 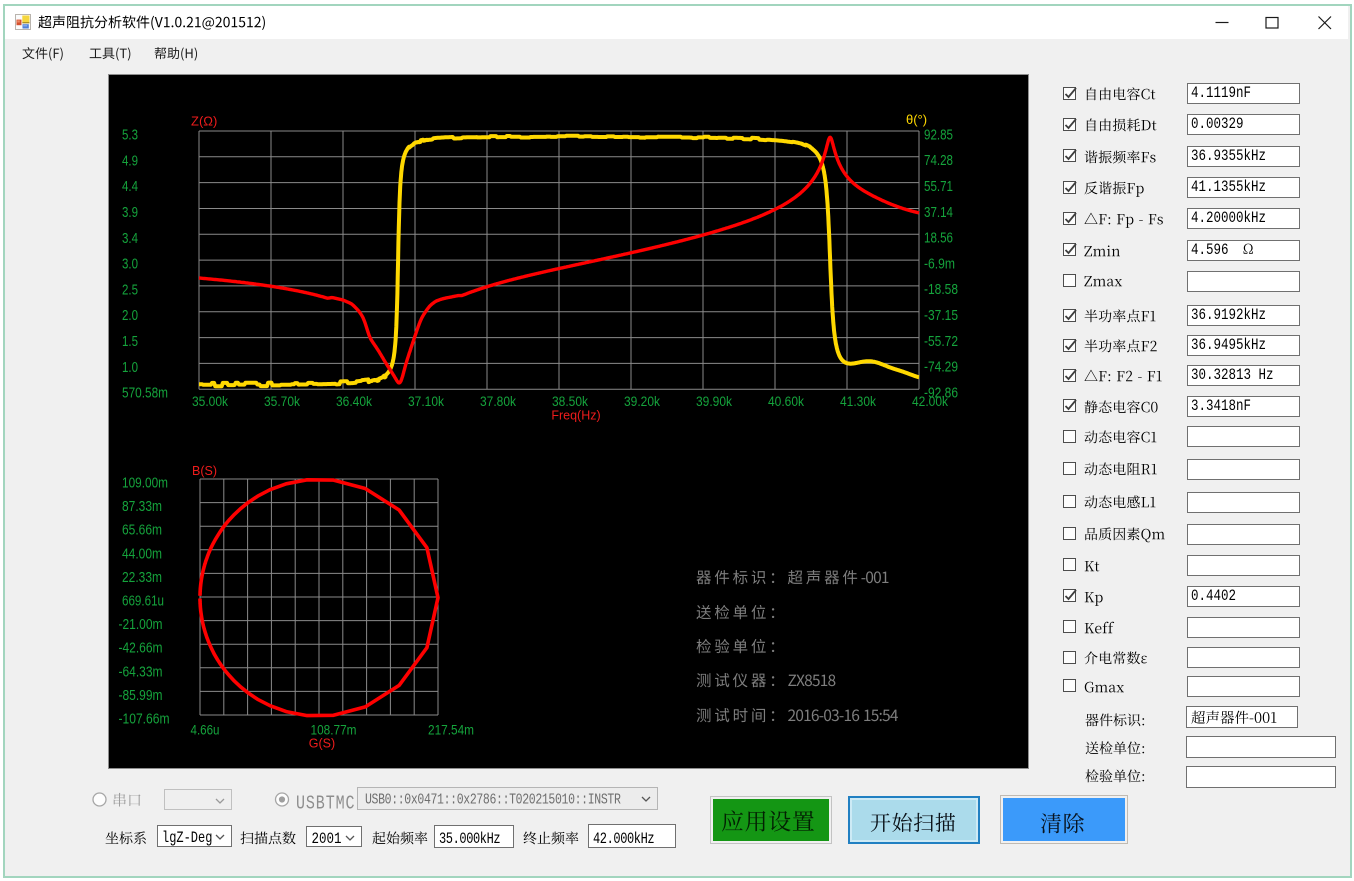 I want to click on svg-text: 1.0, so click(x=130, y=368).